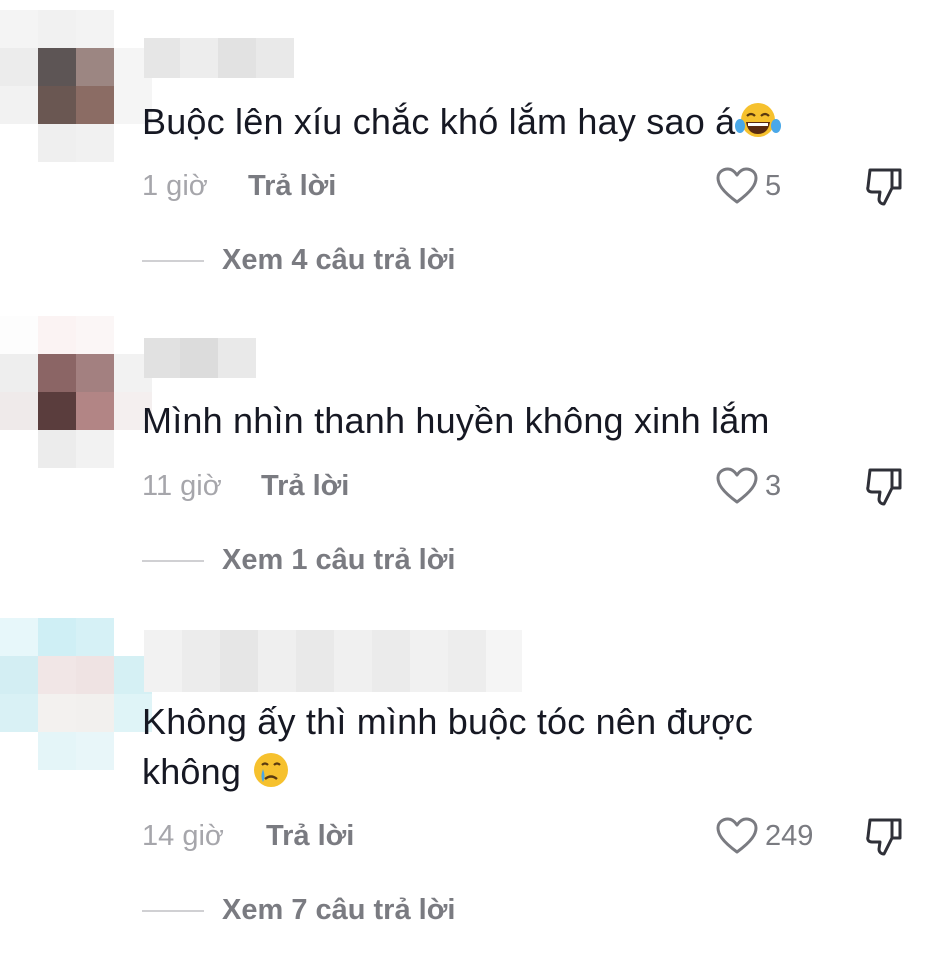 Image resolution: width=946 pixels, height=964 pixels. I want to click on view-replies-label: Xem 1 câu trả lời, so click(339, 560).